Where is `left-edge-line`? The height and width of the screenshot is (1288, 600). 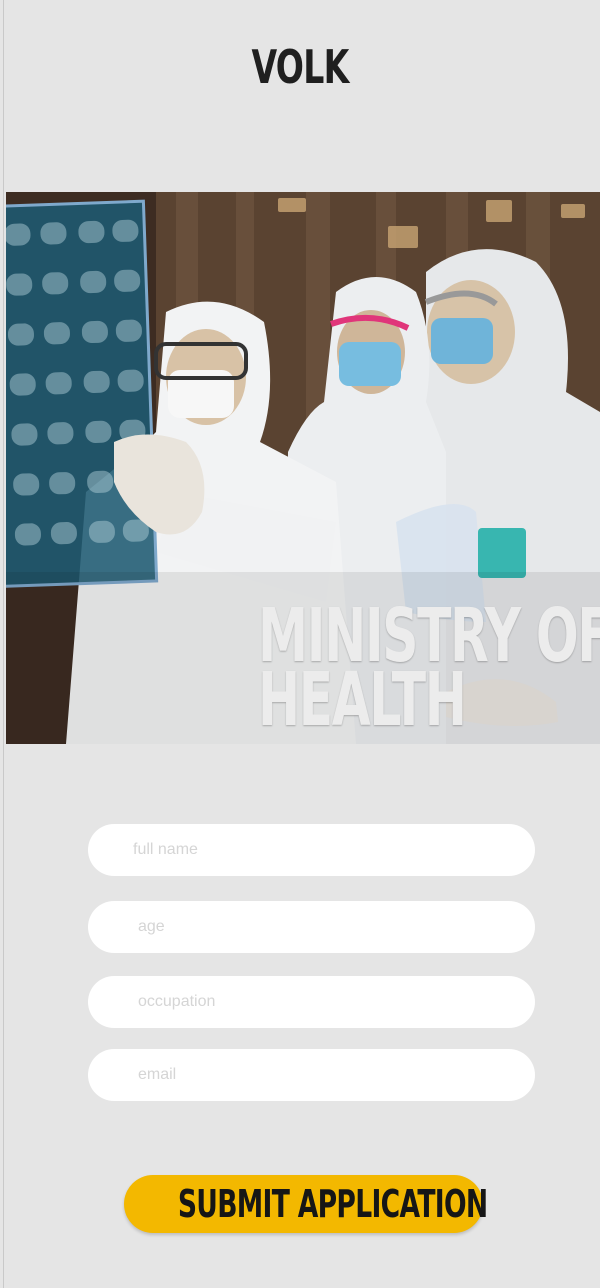 left-edge-line is located at coordinates (3, 644).